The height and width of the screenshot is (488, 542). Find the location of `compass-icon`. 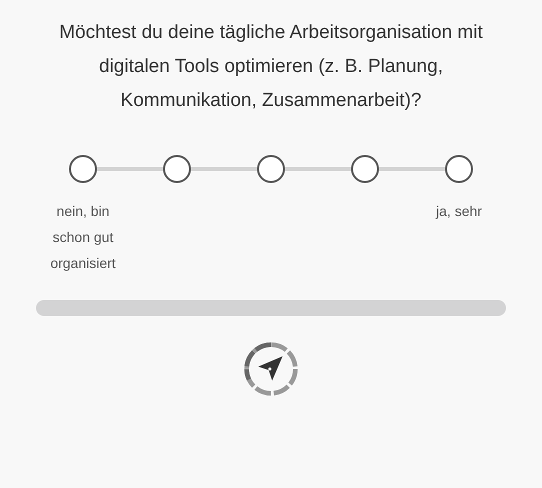

compass-icon is located at coordinates (271, 369).